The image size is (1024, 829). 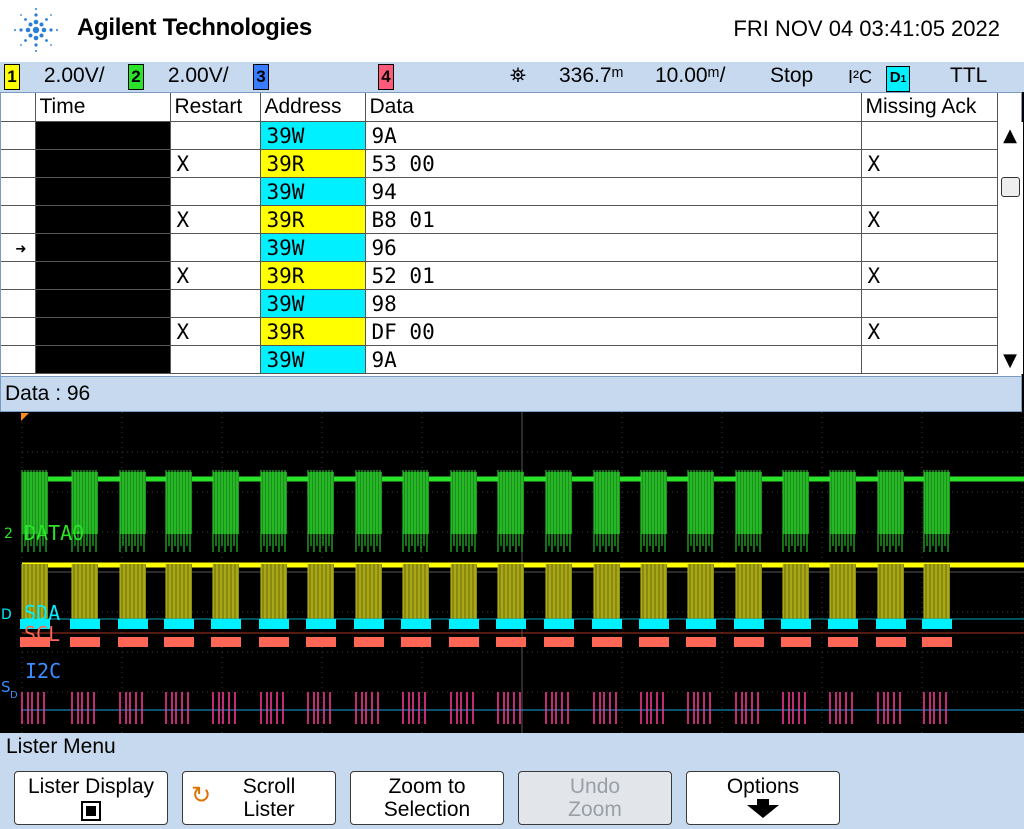 What do you see at coordinates (91, 798) in the screenshot?
I see `lister-display-button: Lister Display` at bounding box center [91, 798].